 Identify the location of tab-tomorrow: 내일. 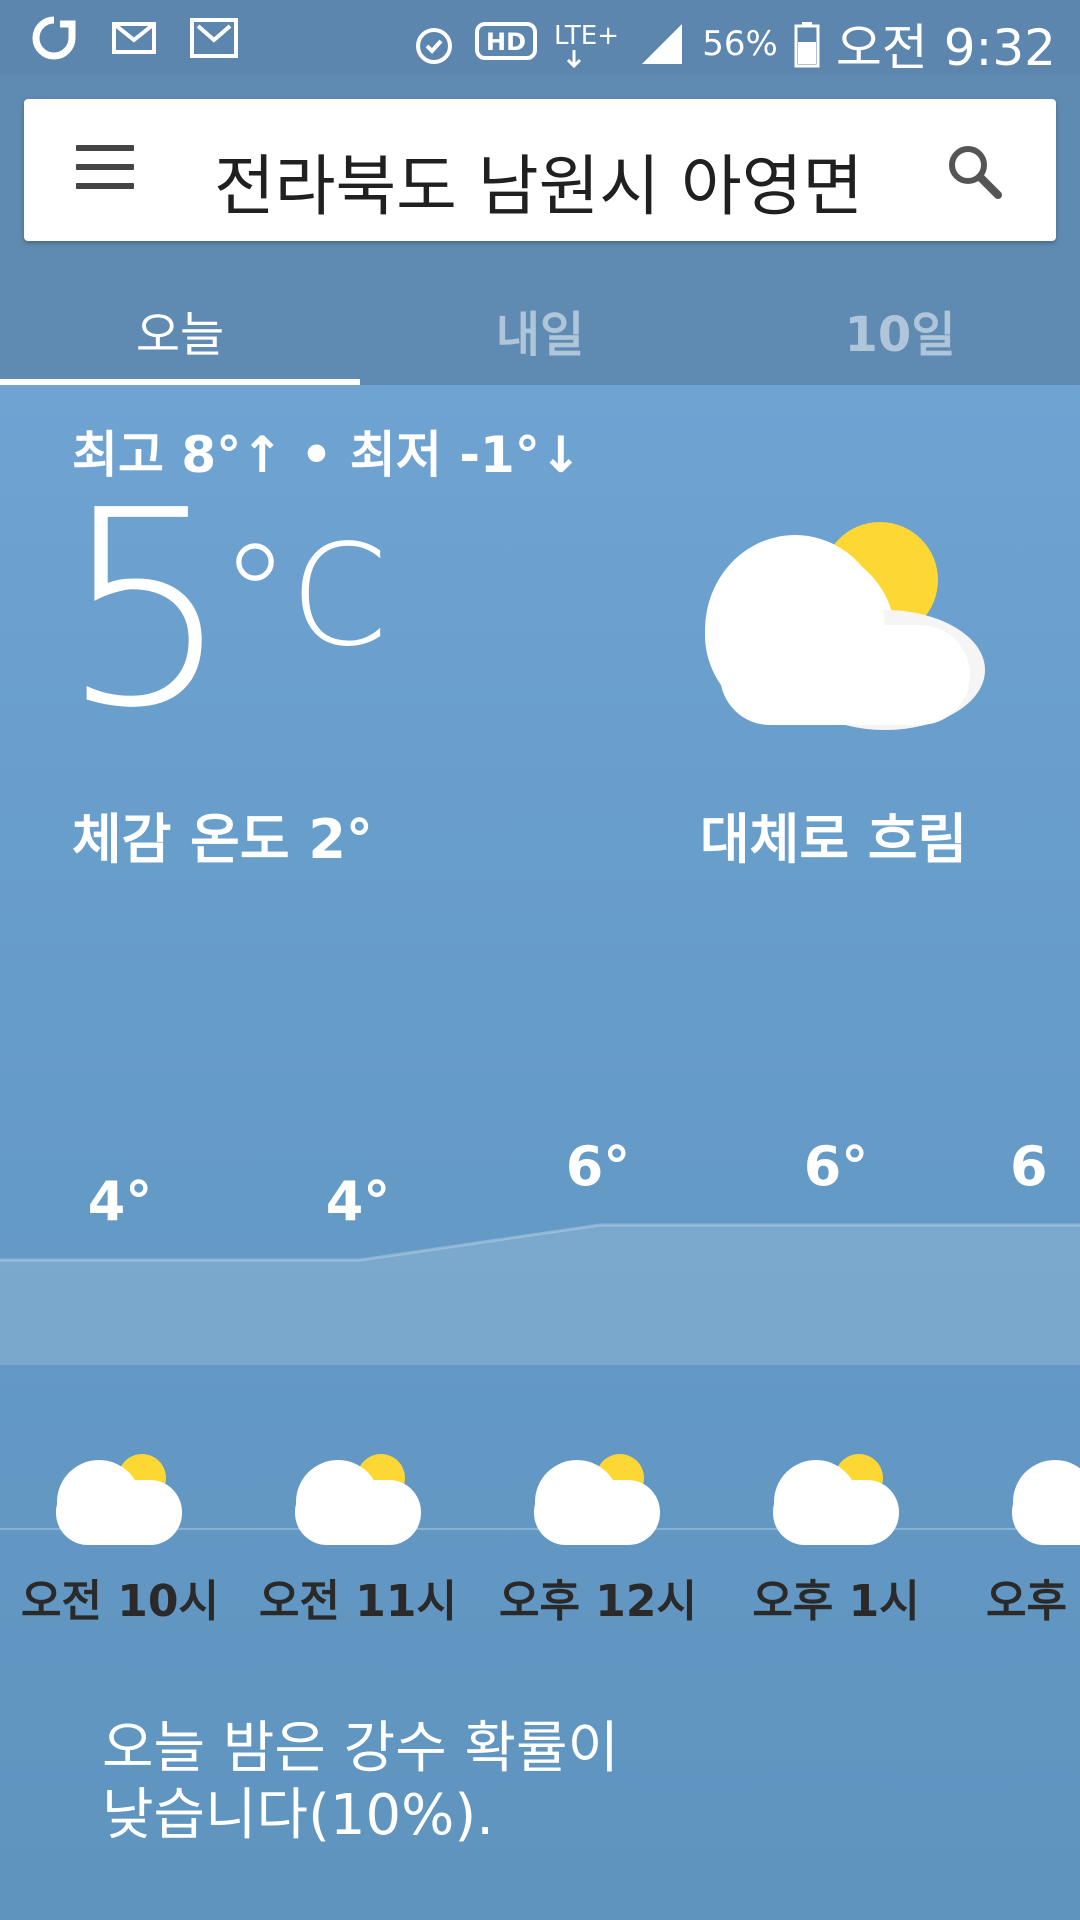
(540, 335).